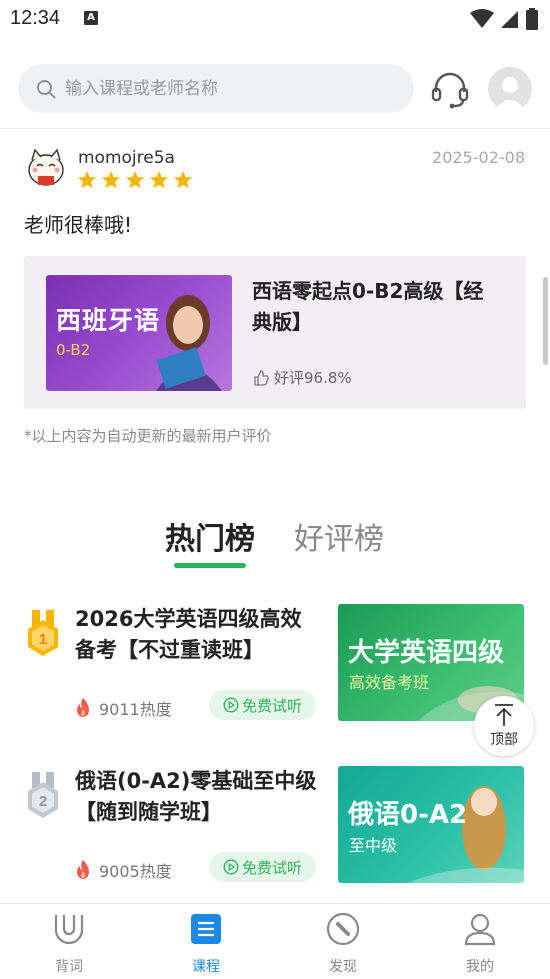 This screenshot has width=550, height=979. I want to click on signal-icon, so click(509, 19).